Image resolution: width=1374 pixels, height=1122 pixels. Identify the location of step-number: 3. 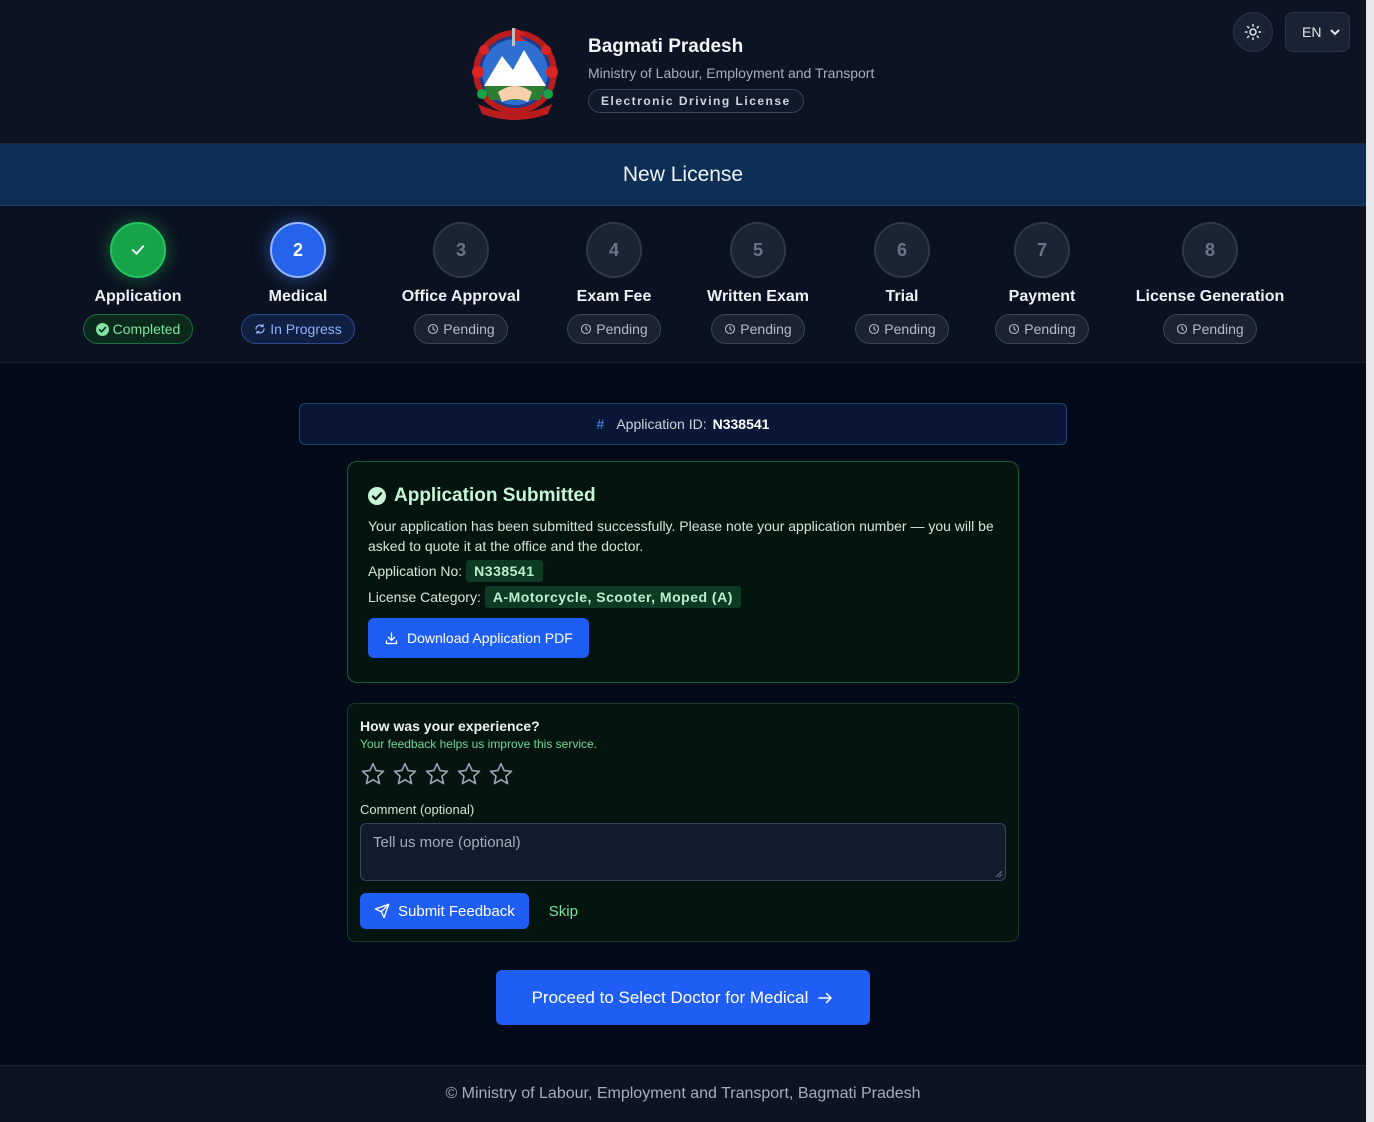
(460, 249).